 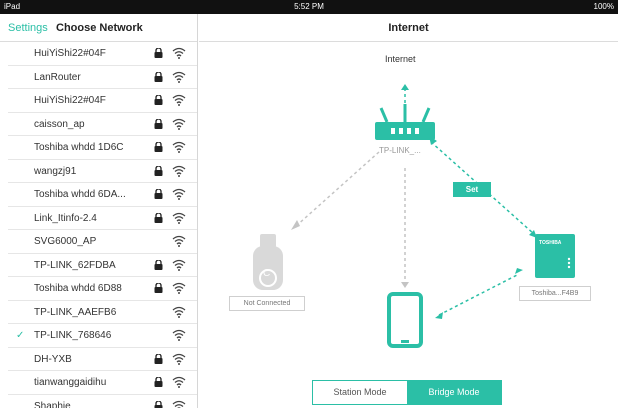 I want to click on network-name: tianwanggaidihu, so click(x=70, y=382).